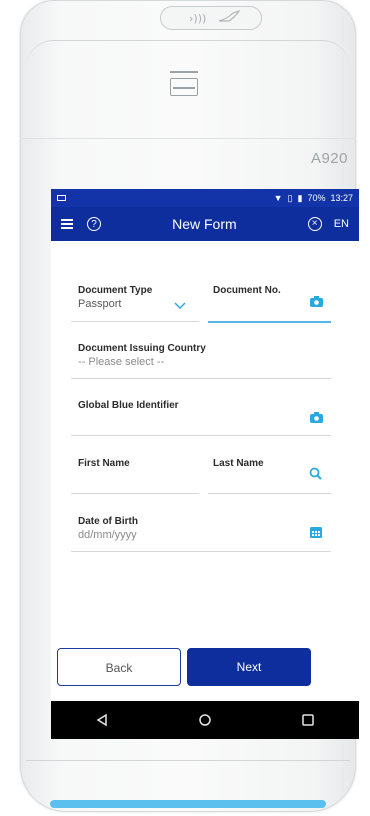 The width and height of the screenshot is (370, 816). Describe the element at coordinates (316, 198) in the screenshot. I see `battery-percent: 70%` at that location.